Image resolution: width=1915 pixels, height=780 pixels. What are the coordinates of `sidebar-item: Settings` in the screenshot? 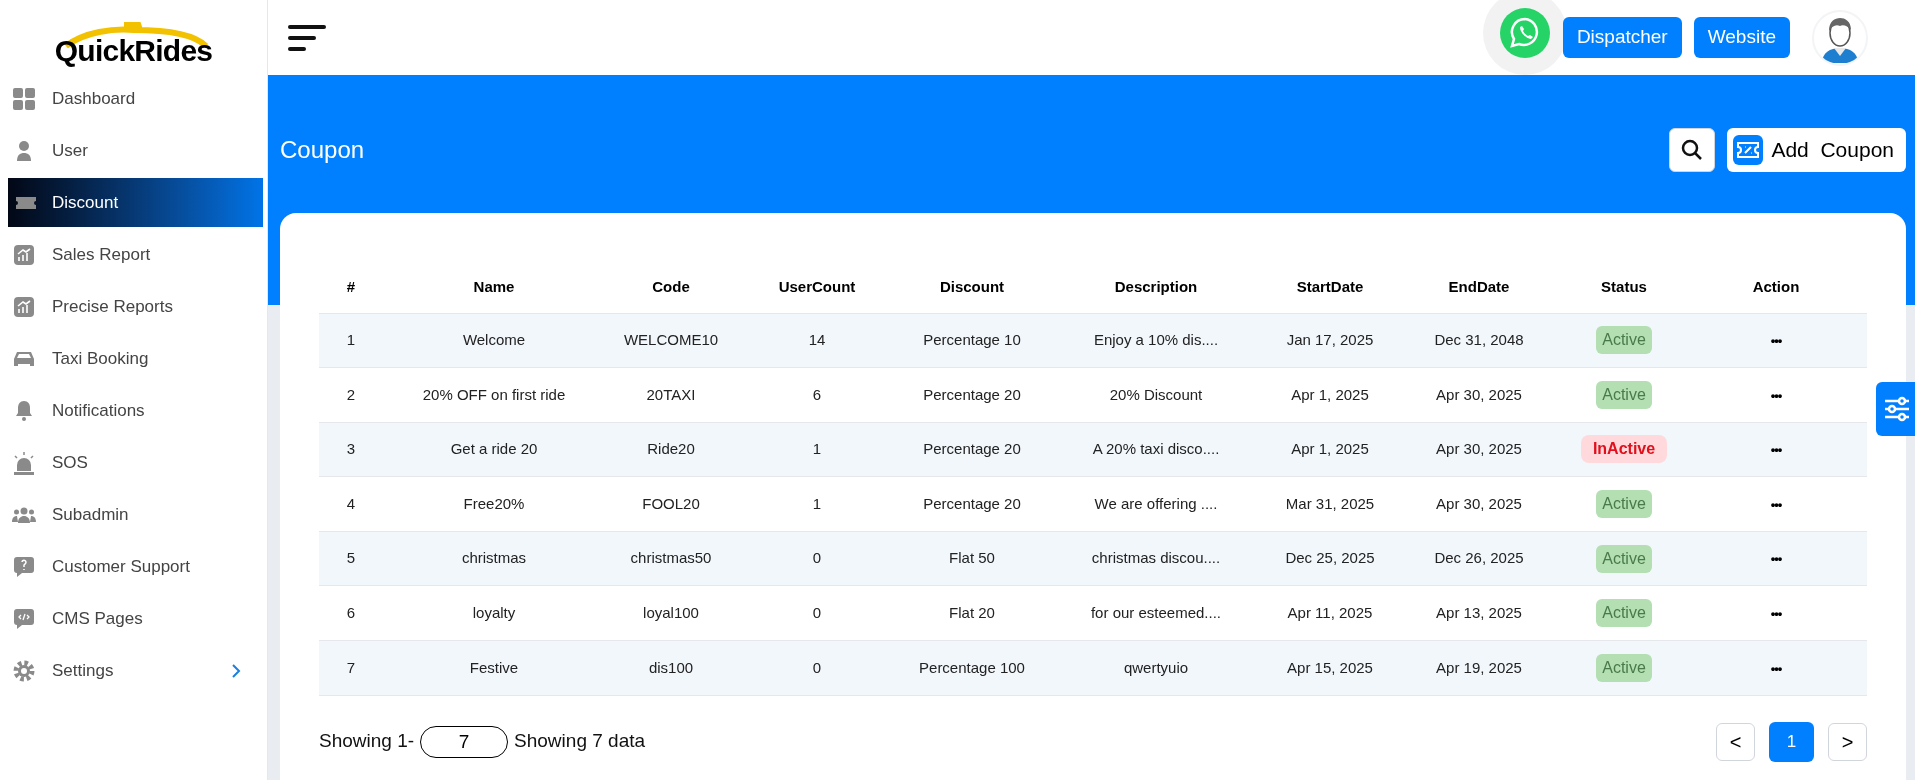 It's located at (131, 670).